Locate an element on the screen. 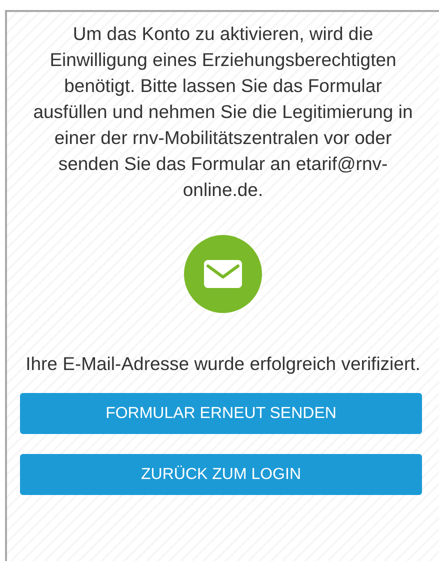 Image resolution: width=439 pixels, height=561 pixels. envelope-icon is located at coordinates (223, 274).